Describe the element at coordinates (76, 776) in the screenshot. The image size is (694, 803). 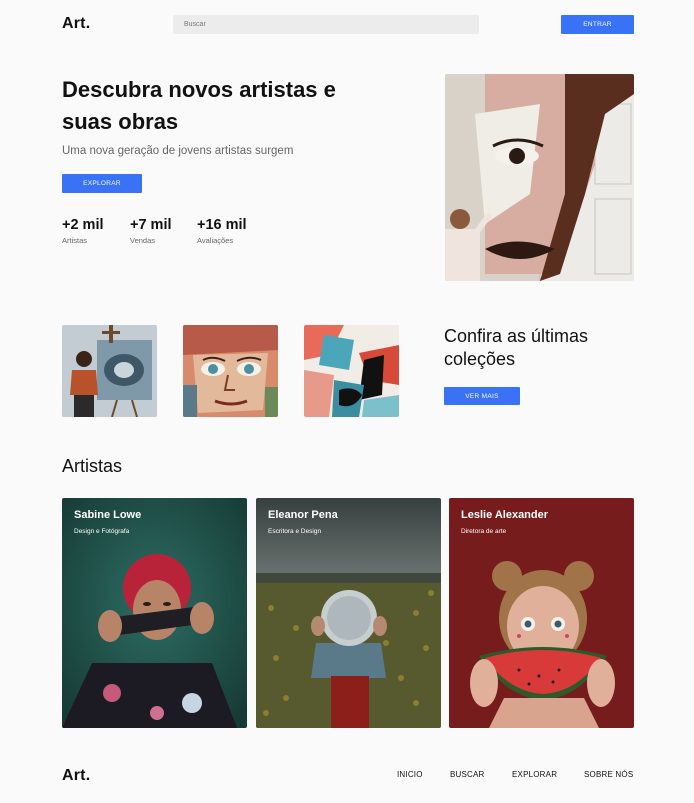
I see `footer-logo: Art.` at that location.